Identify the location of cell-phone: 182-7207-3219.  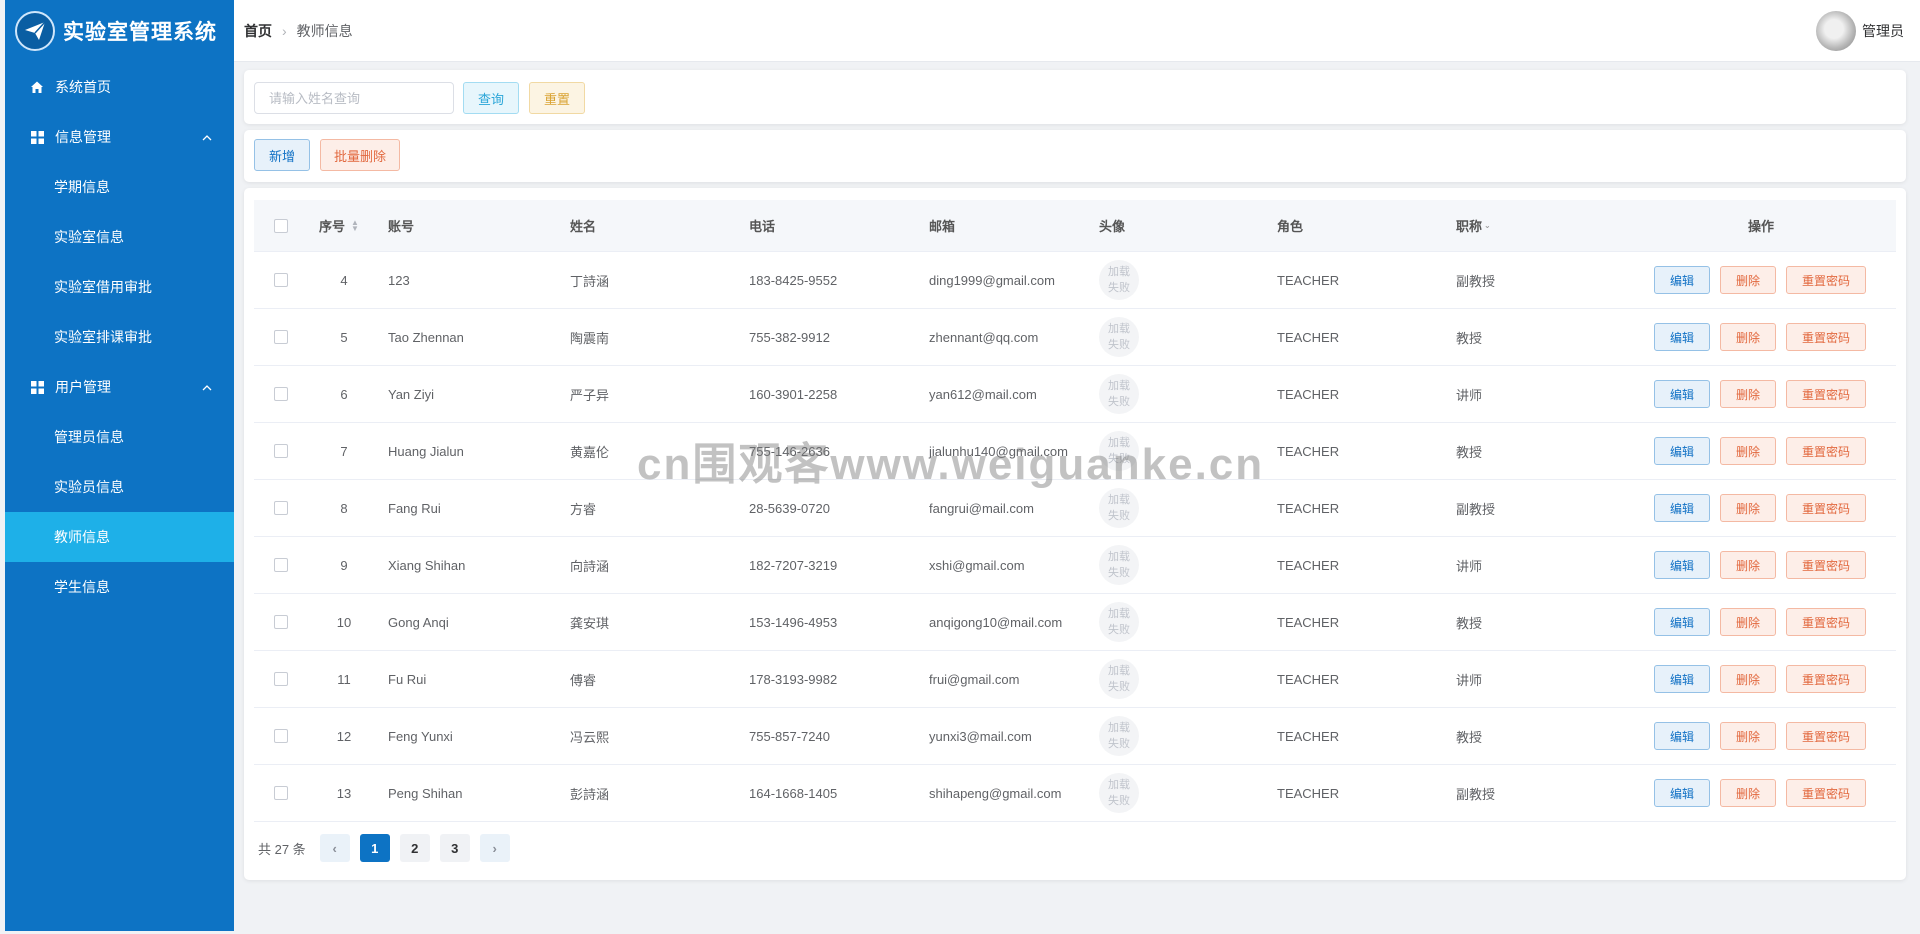
(793, 565).